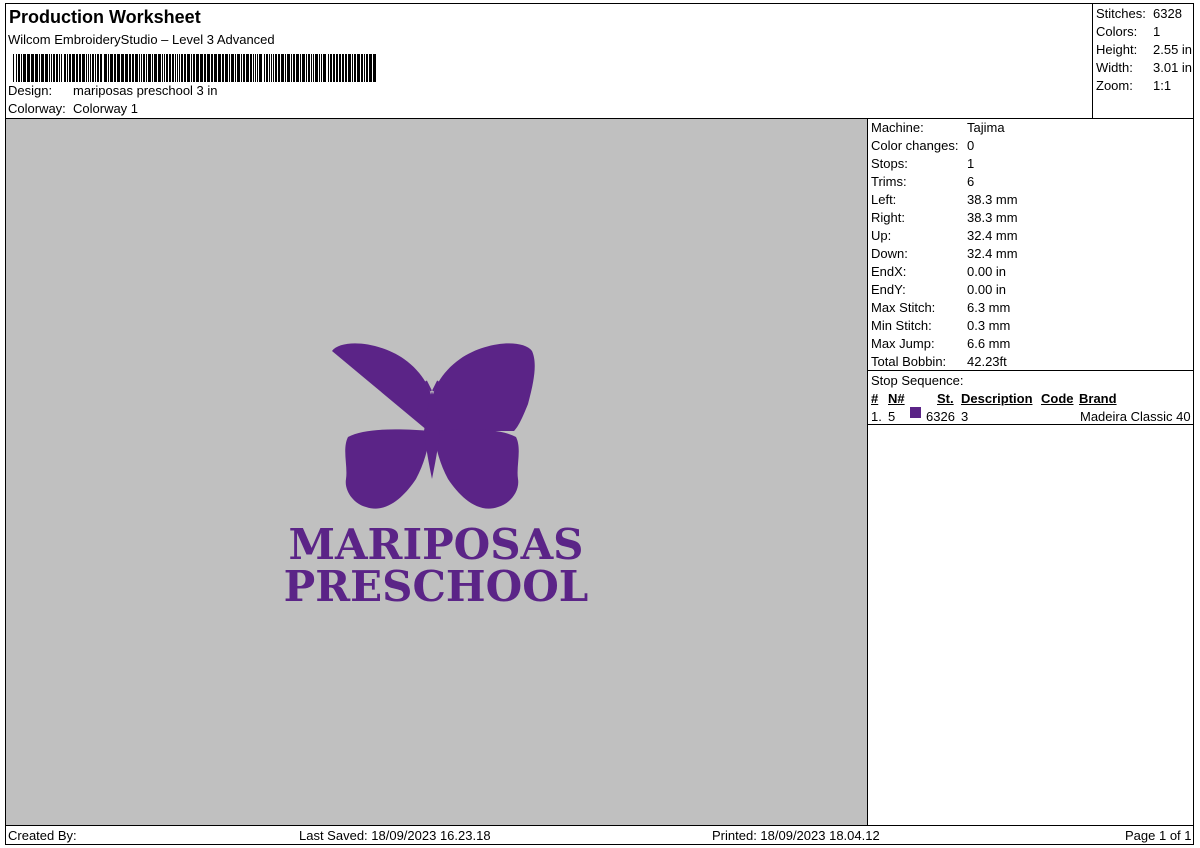  Describe the element at coordinates (1057, 398) in the screenshot. I see `col-code: Code` at that location.